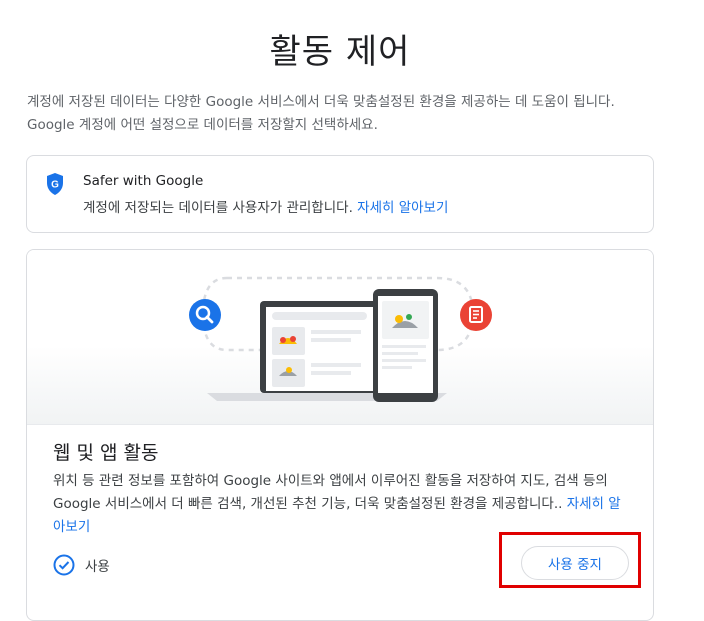  What do you see at coordinates (405, 345) in the screenshot?
I see `phone-icon` at bounding box center [405, 345].